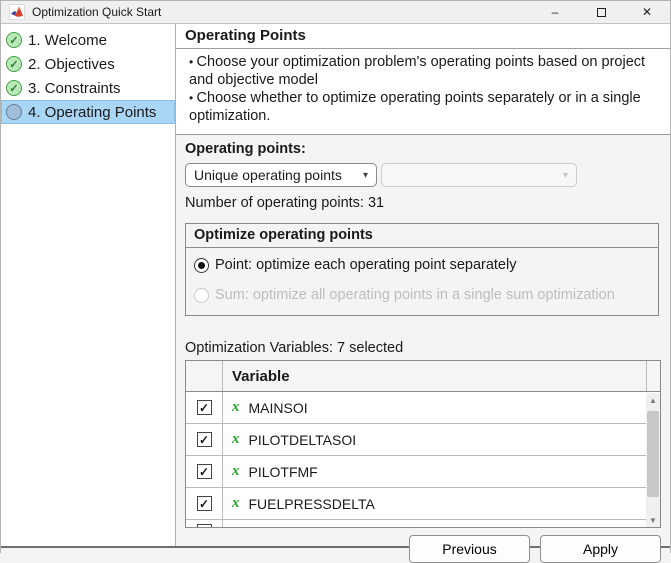 This screenshot has height=563, width=671. What do you see at coordinates (423, 523) in the screenshot?
I see `table-row-partial` at bounding box center [423, 523].